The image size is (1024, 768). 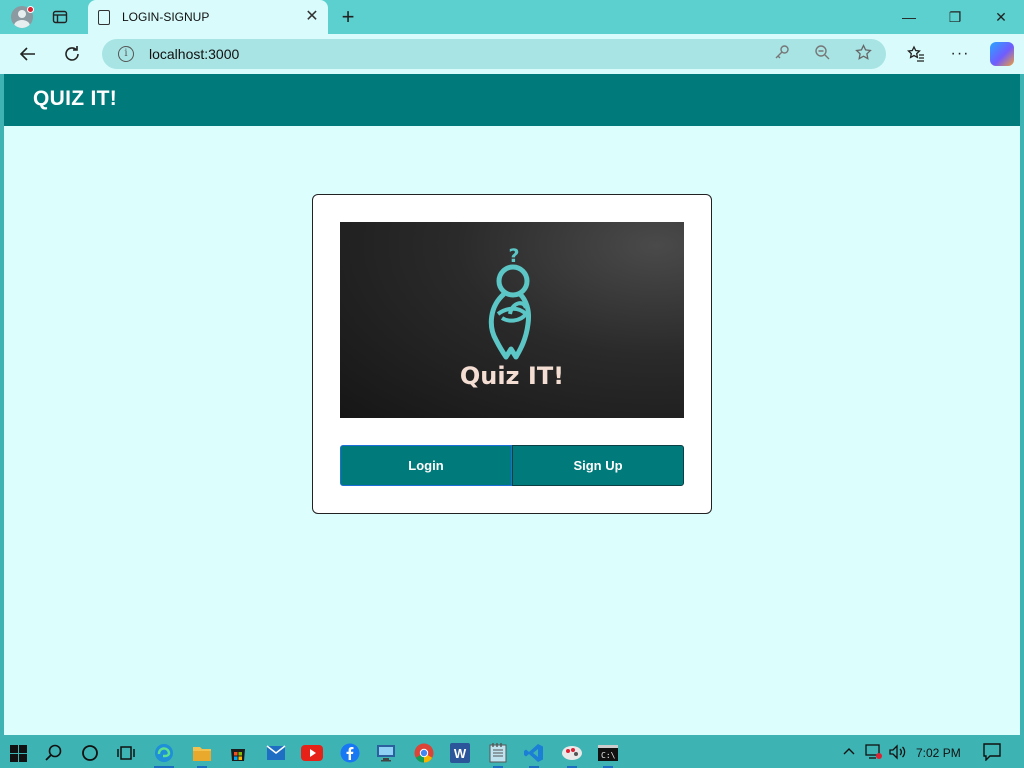 I want to click on store-icon, so click(x=238, y=753).